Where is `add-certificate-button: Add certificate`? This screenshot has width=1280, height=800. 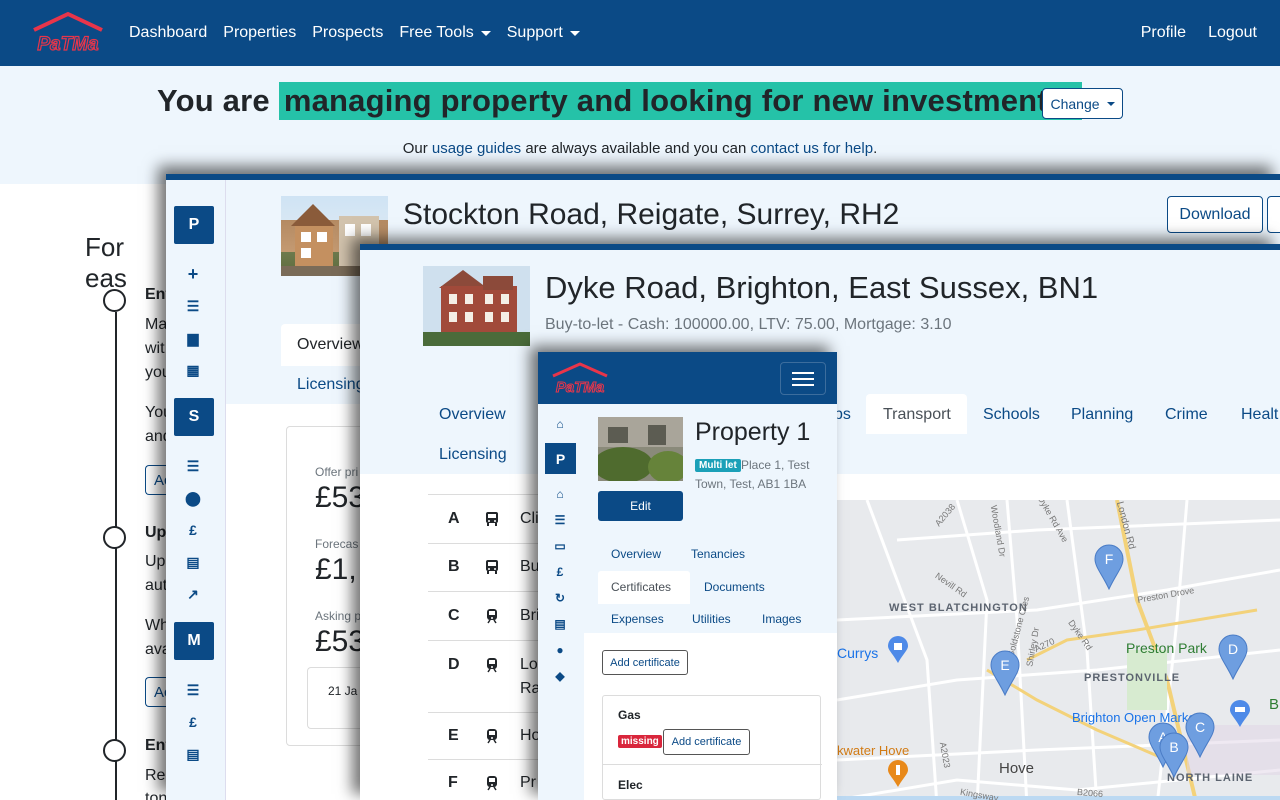
add-certificate-button: Add certificate is located at coordinates (645, 662).